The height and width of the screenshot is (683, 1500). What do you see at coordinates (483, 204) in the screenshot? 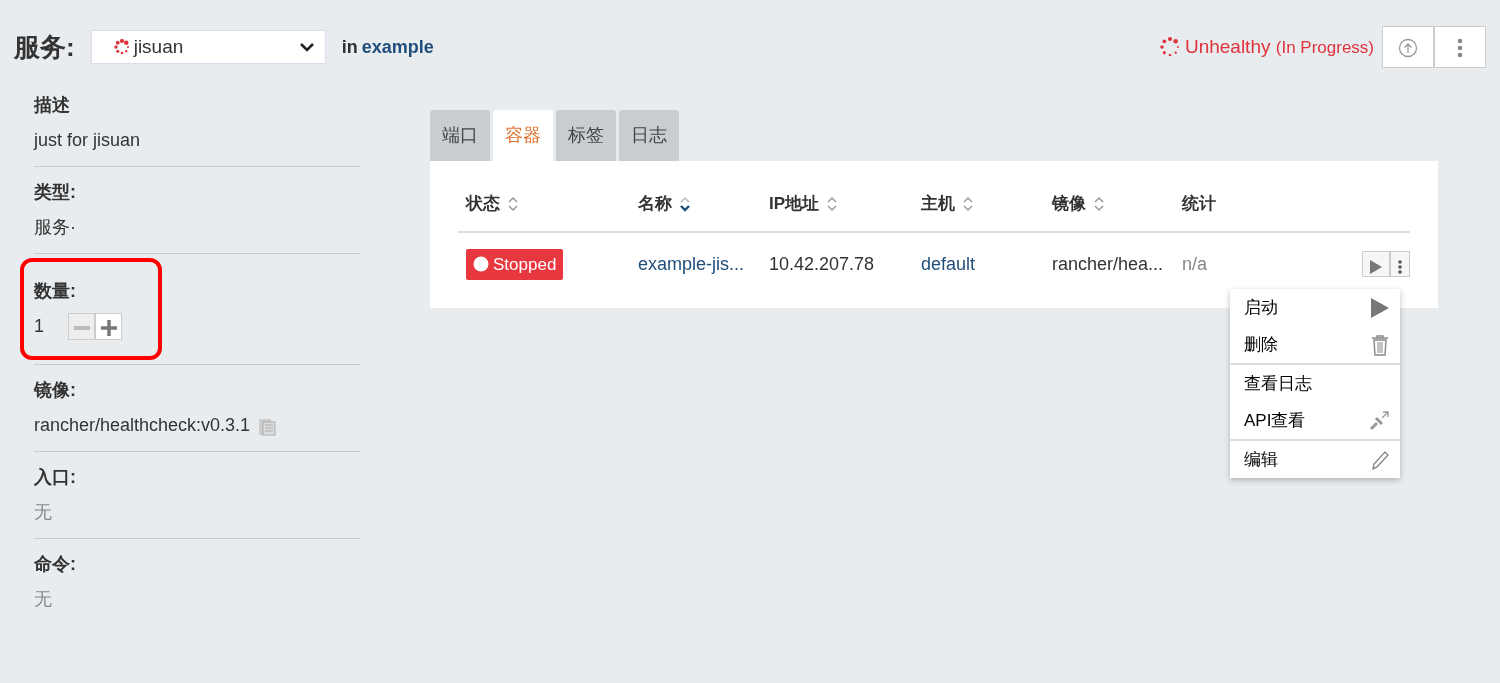
I see `column-header: 状态` at bounding box center [483, 204].